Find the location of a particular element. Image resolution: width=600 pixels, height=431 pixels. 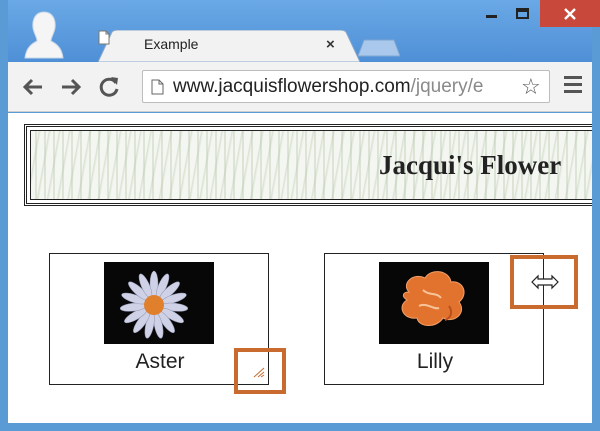

minimize-icon is located at coordinates (491, 16).